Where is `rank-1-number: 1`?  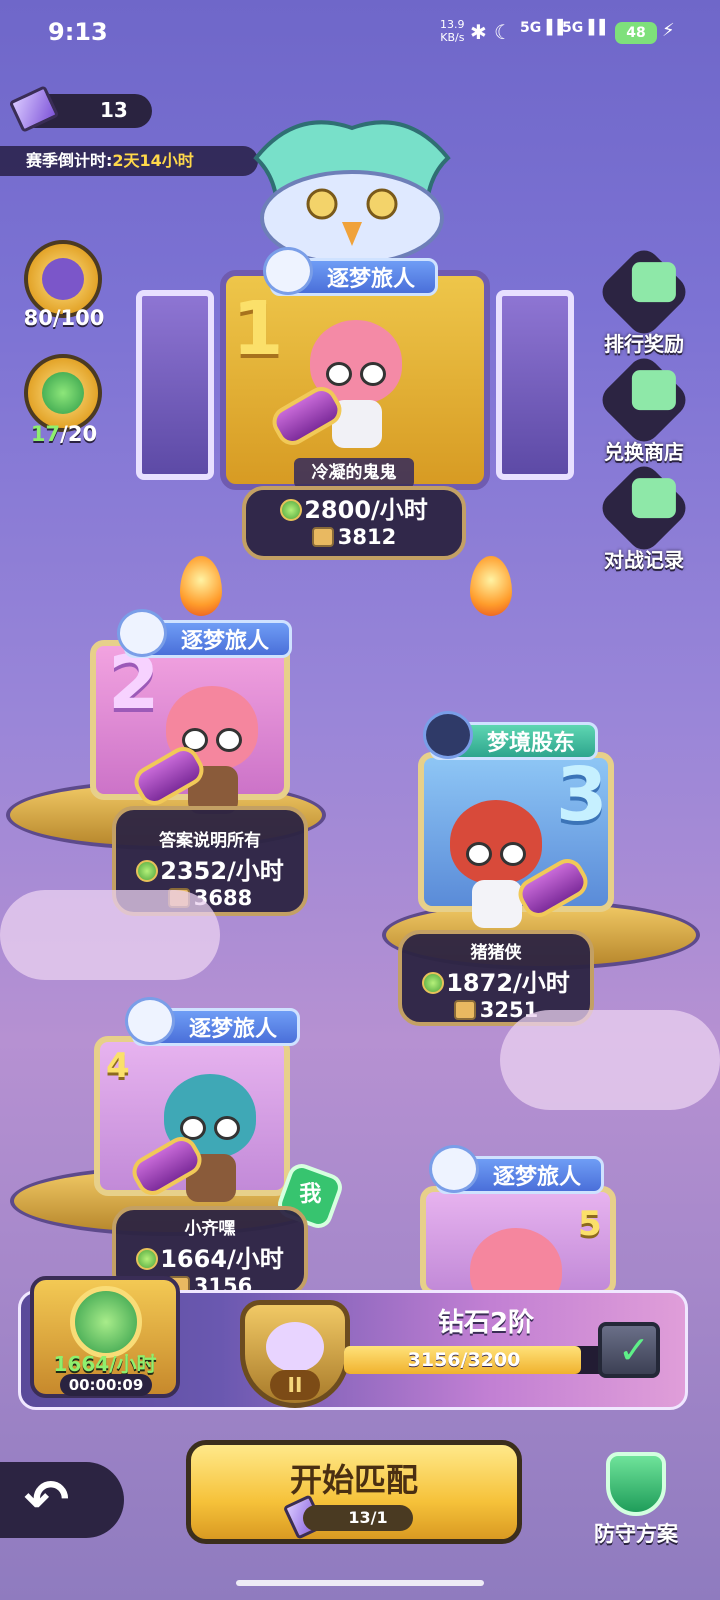
rank-1-number: 1 is located at coordinates (258, 329).